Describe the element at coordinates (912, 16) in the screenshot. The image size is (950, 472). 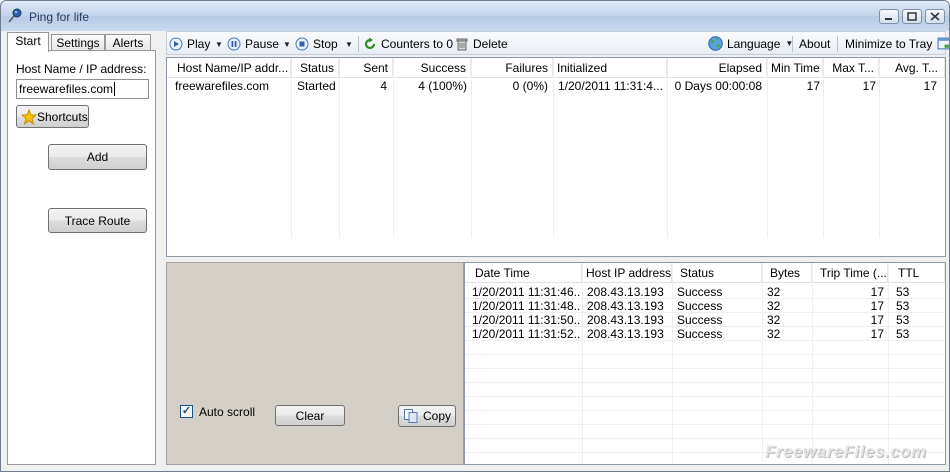
I see `maximize-button` at that location.